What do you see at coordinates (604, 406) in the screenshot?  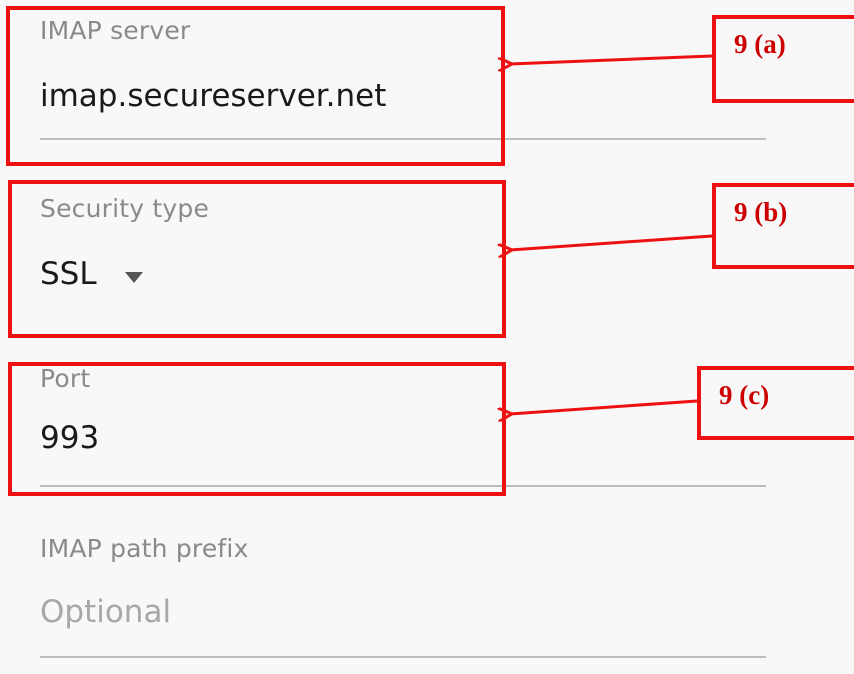 I see `arrow-c` at bounding box center [604, 406].